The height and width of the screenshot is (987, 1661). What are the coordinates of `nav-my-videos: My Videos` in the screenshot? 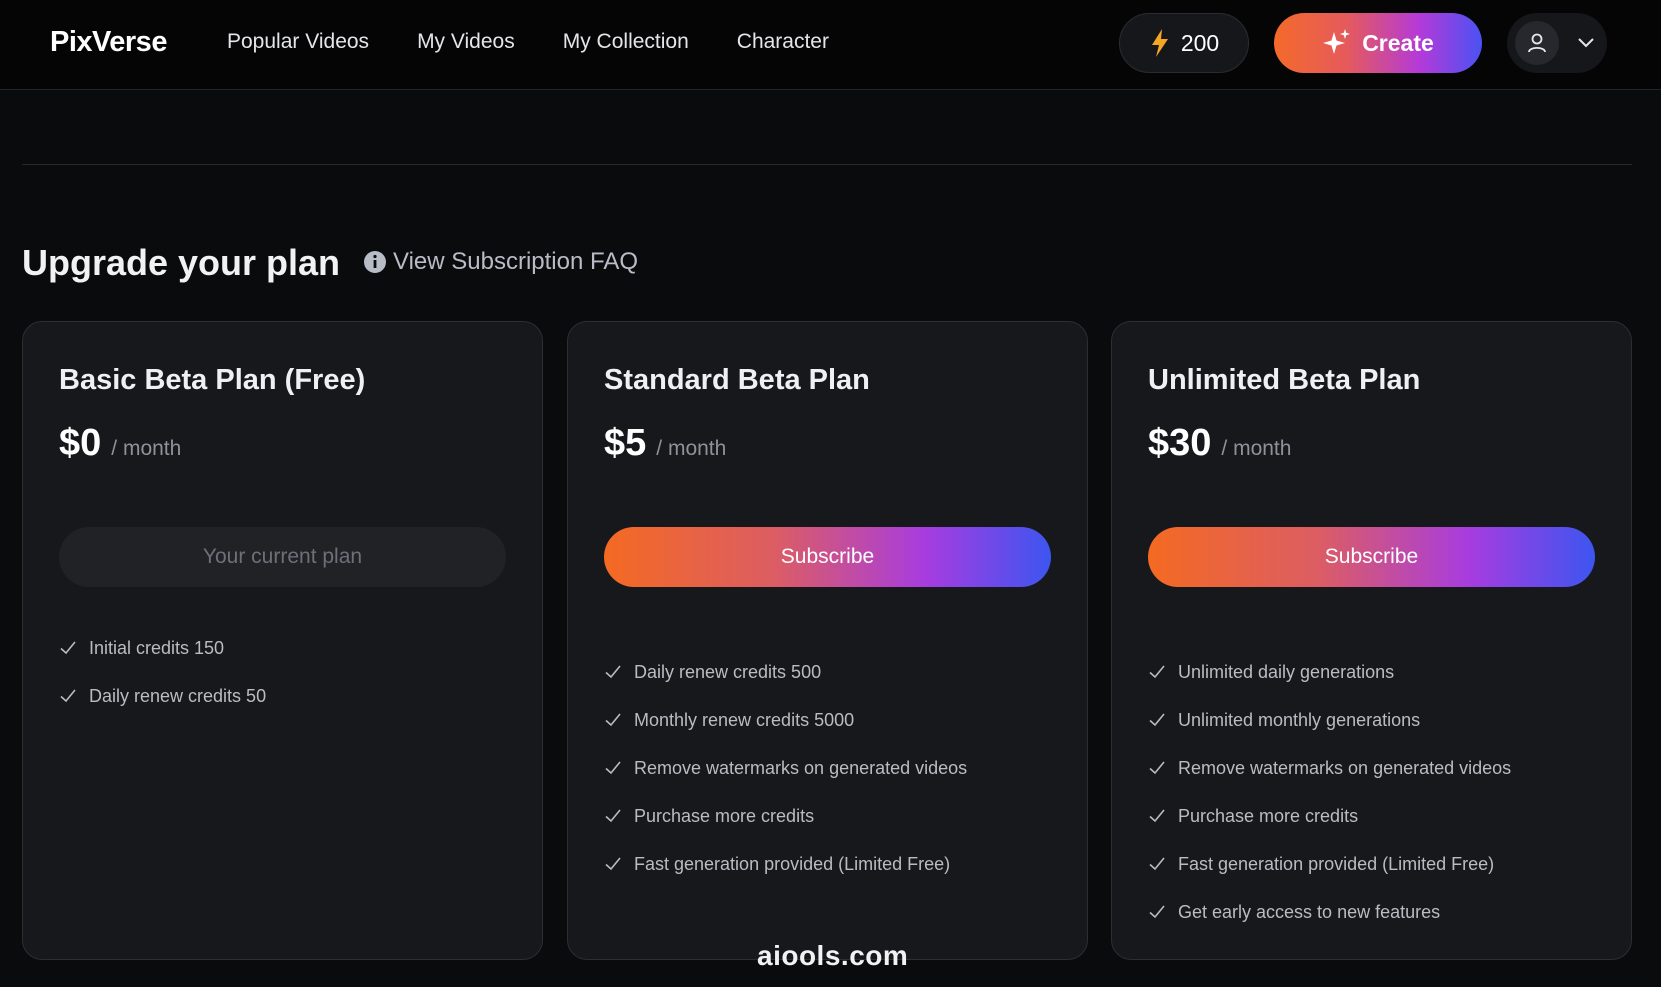 It's located at (466, 42).